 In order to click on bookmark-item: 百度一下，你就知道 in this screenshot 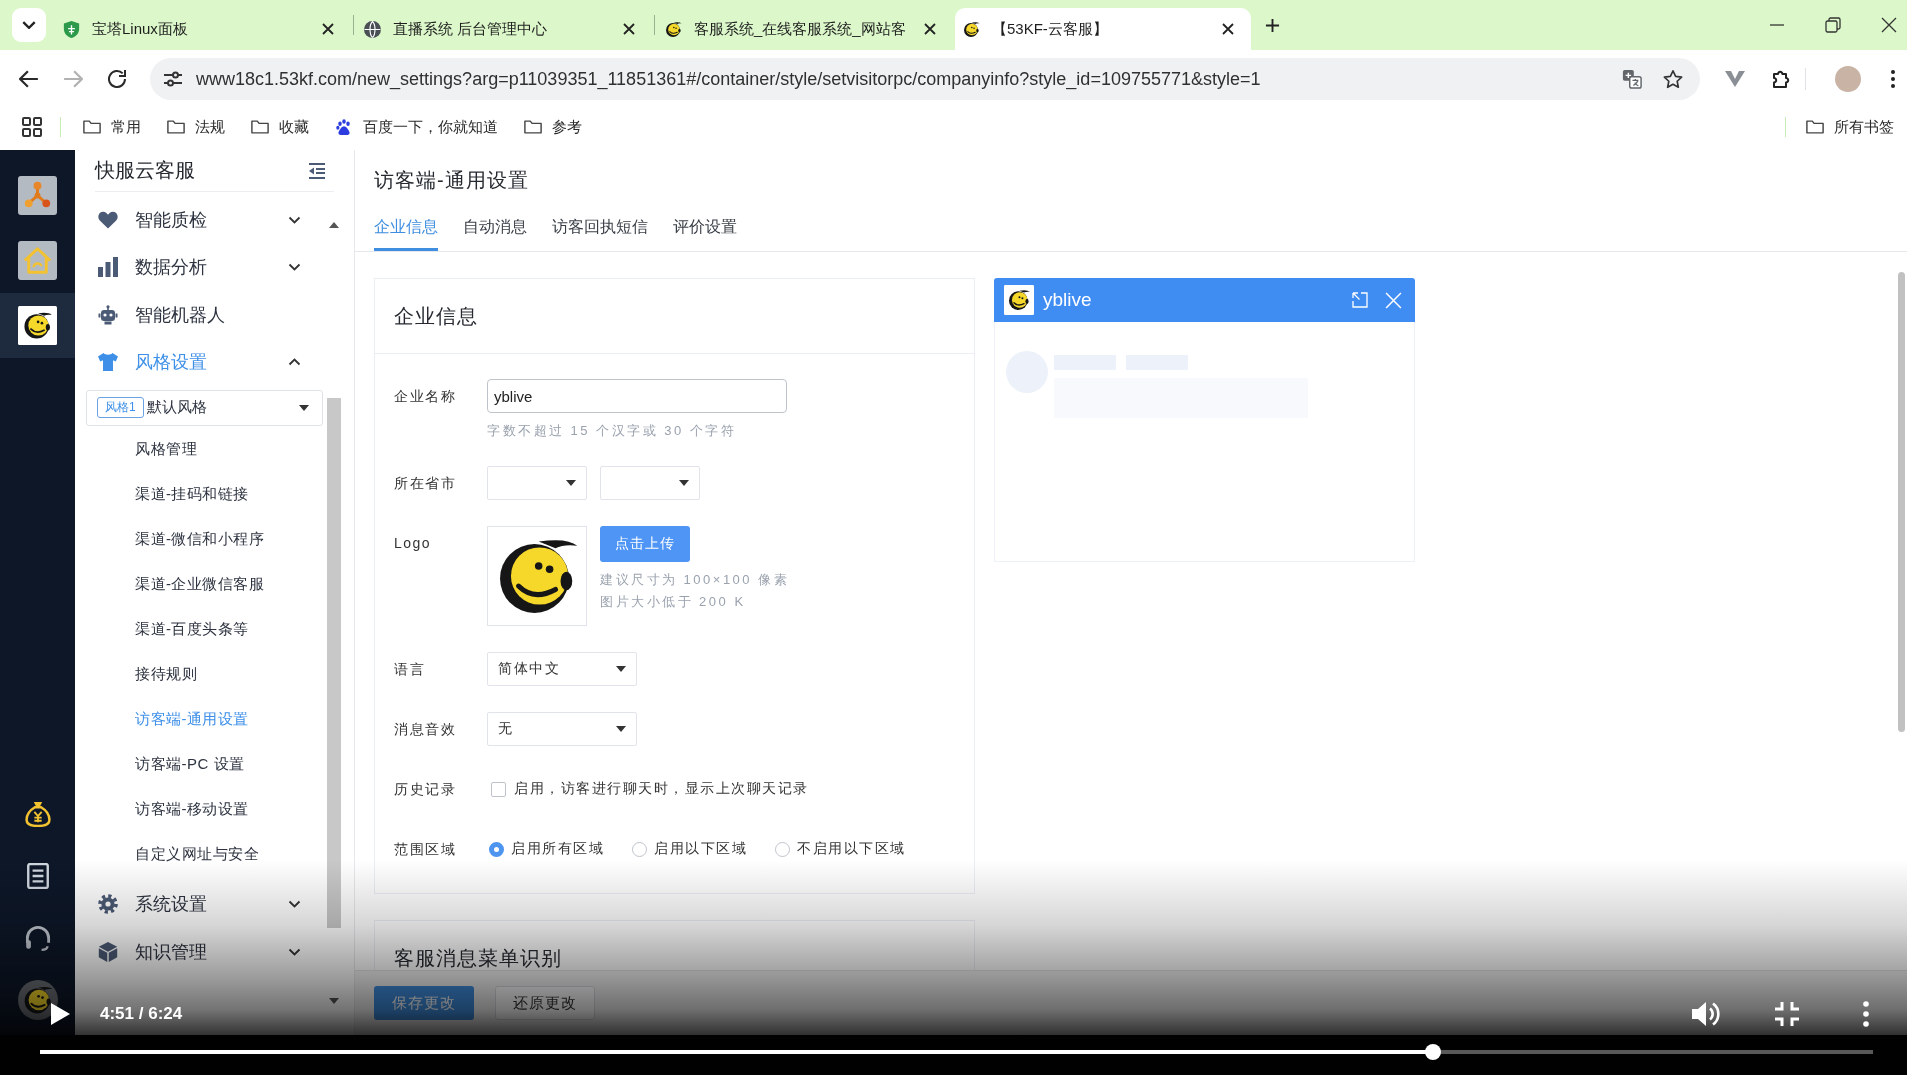, I will do `click(416, 127)`.